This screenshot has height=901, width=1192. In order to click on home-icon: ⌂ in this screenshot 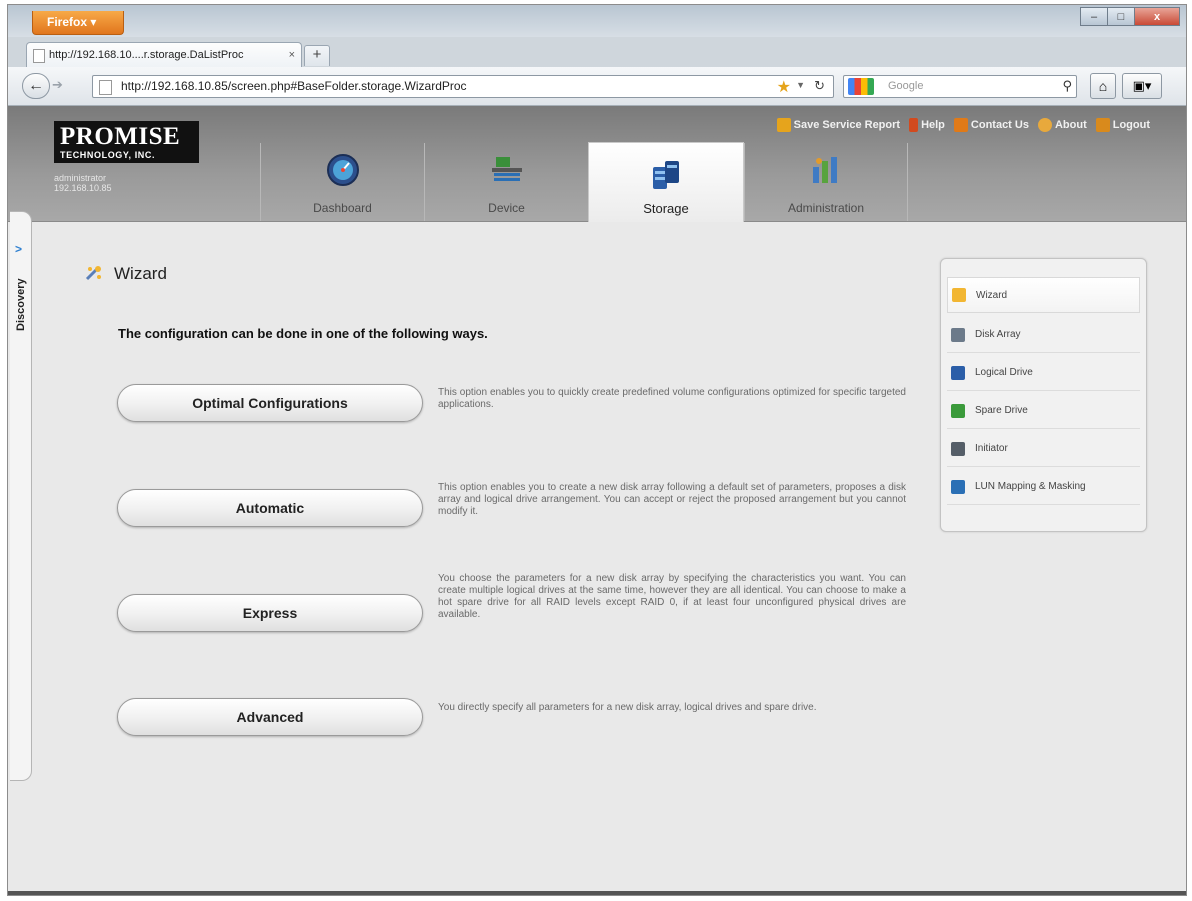, I will do `click(1103, 86)`.